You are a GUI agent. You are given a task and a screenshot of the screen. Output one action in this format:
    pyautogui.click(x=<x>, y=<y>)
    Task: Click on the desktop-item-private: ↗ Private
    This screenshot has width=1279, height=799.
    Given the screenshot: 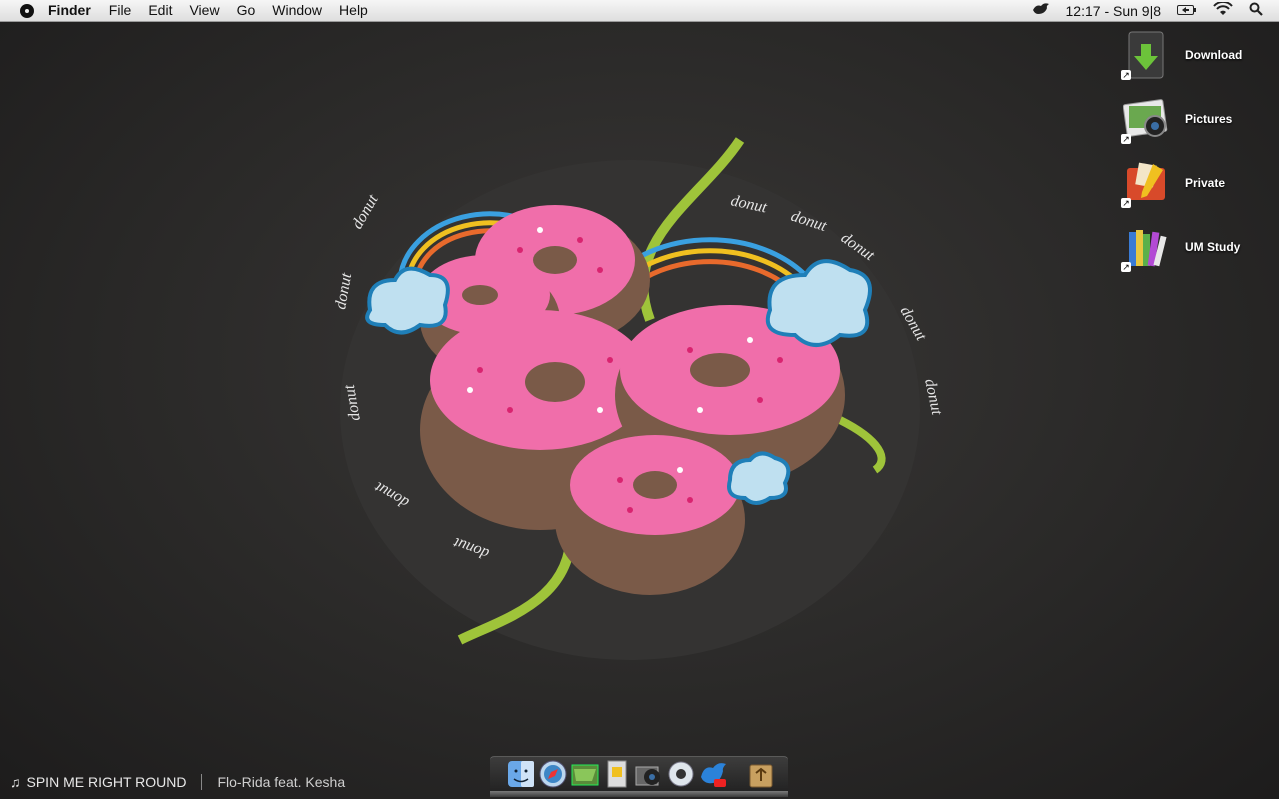 What is the action you would take?
    pyautogui.click(x=1189, y=186)
    